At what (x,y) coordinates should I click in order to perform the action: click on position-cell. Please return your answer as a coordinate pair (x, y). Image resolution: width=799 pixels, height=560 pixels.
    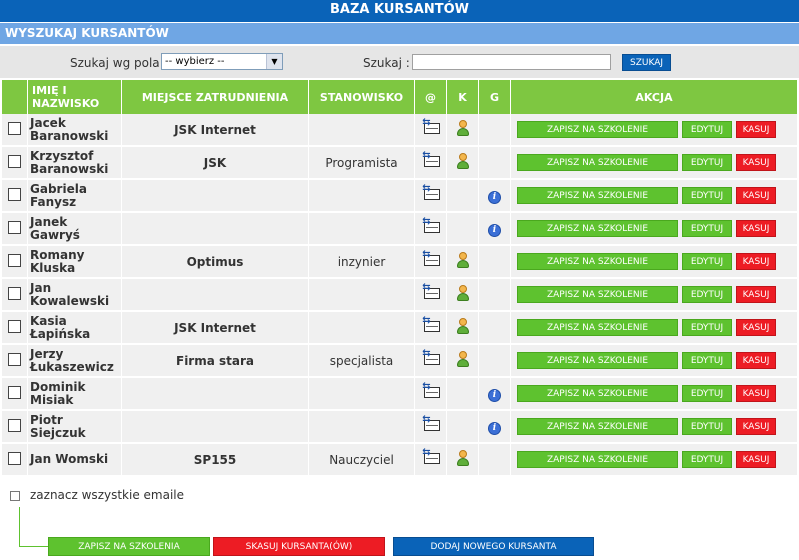
    Looking at the image, I should click on (362, 130).